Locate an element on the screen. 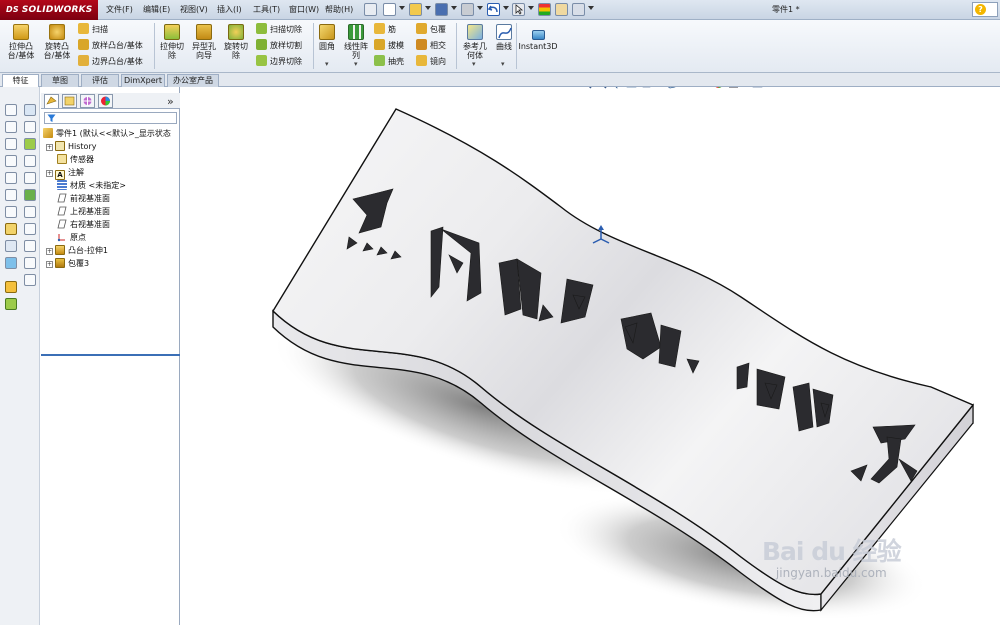 The width and height of the screenshot is (1000, 625). fillet-button: 圆角 is located at coordinates (327, 37).